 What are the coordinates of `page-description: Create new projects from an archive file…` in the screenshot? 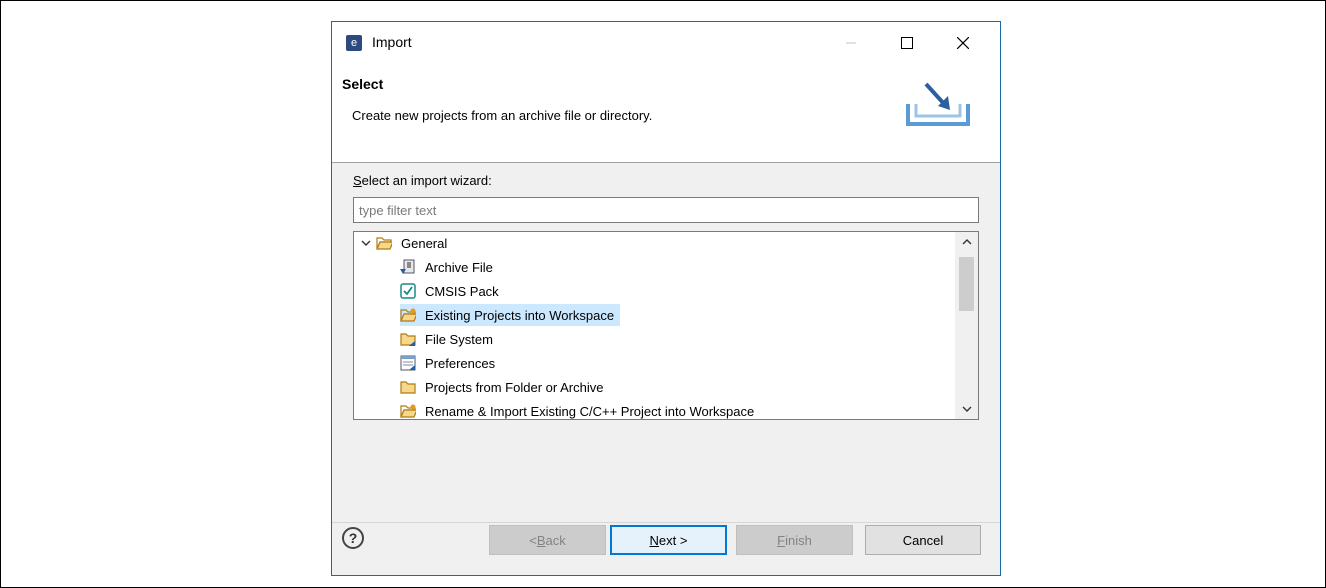 It's located at (502, 115).